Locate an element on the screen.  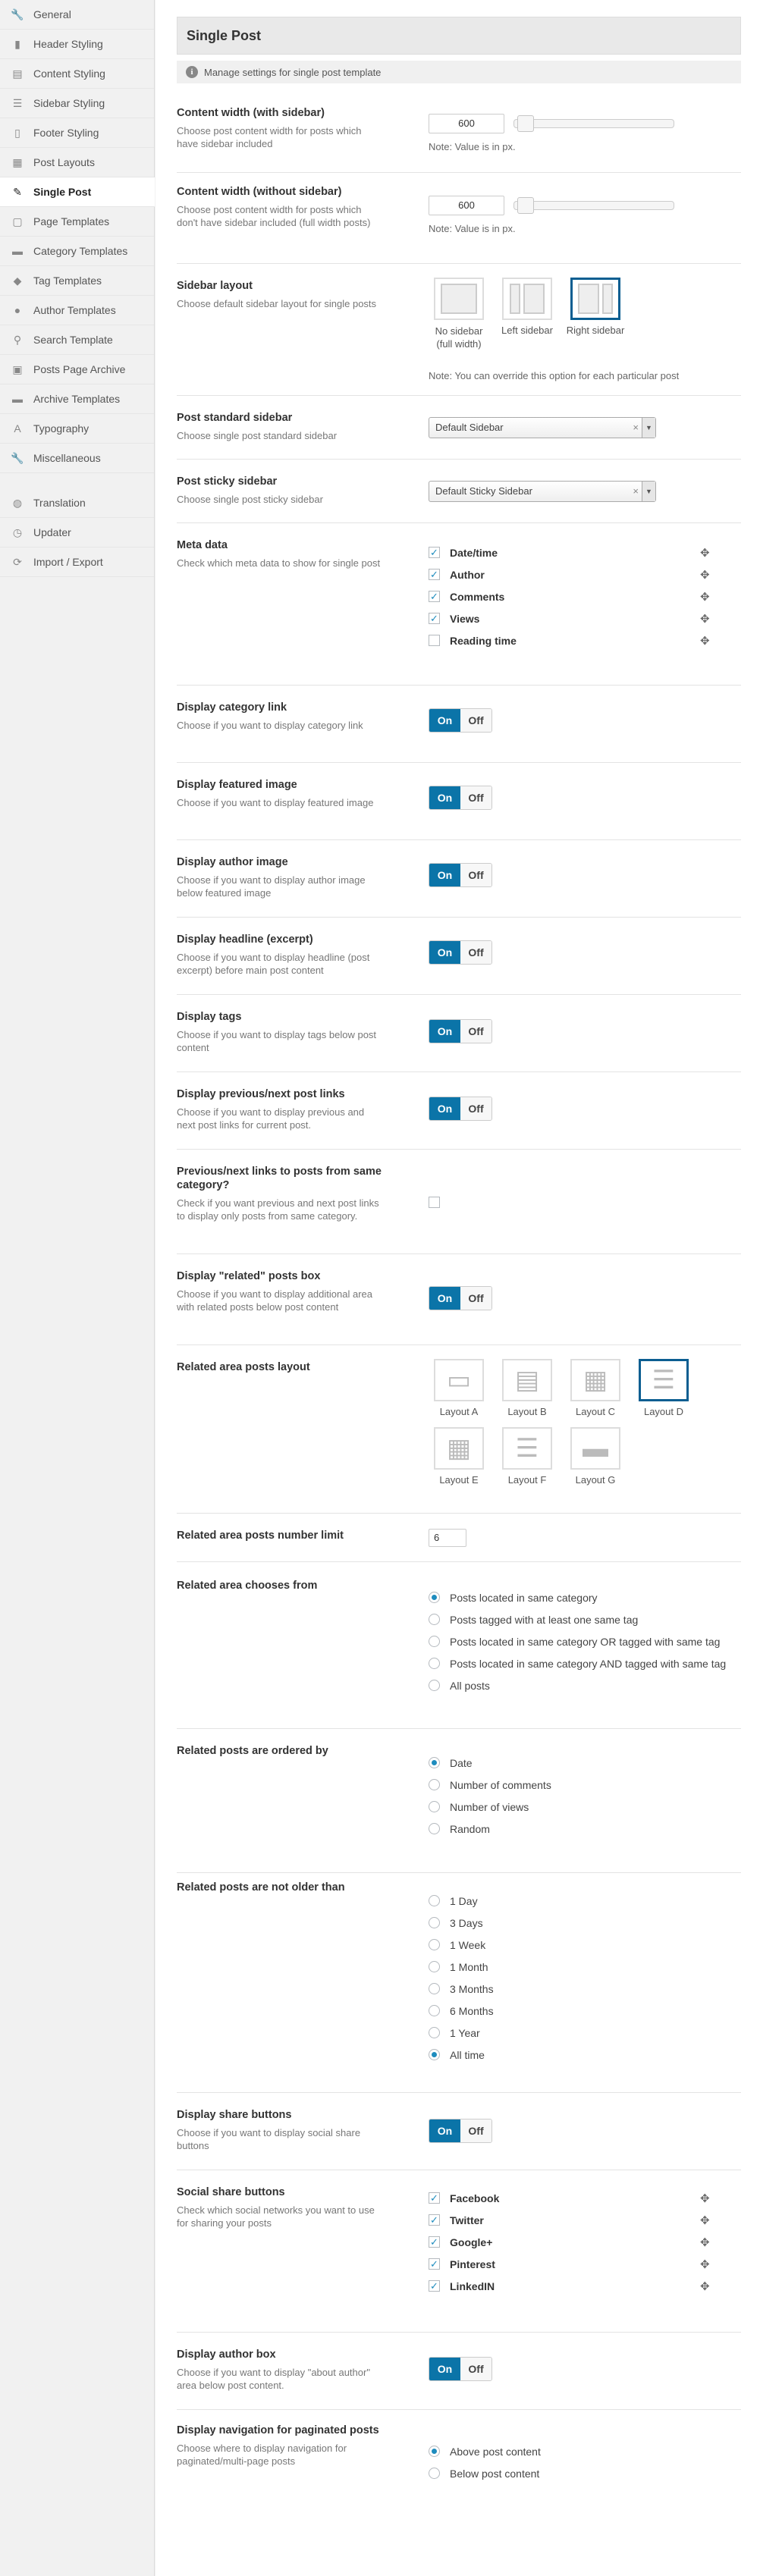
category-link-toggle: On Off is located at coordinates (460, 720).